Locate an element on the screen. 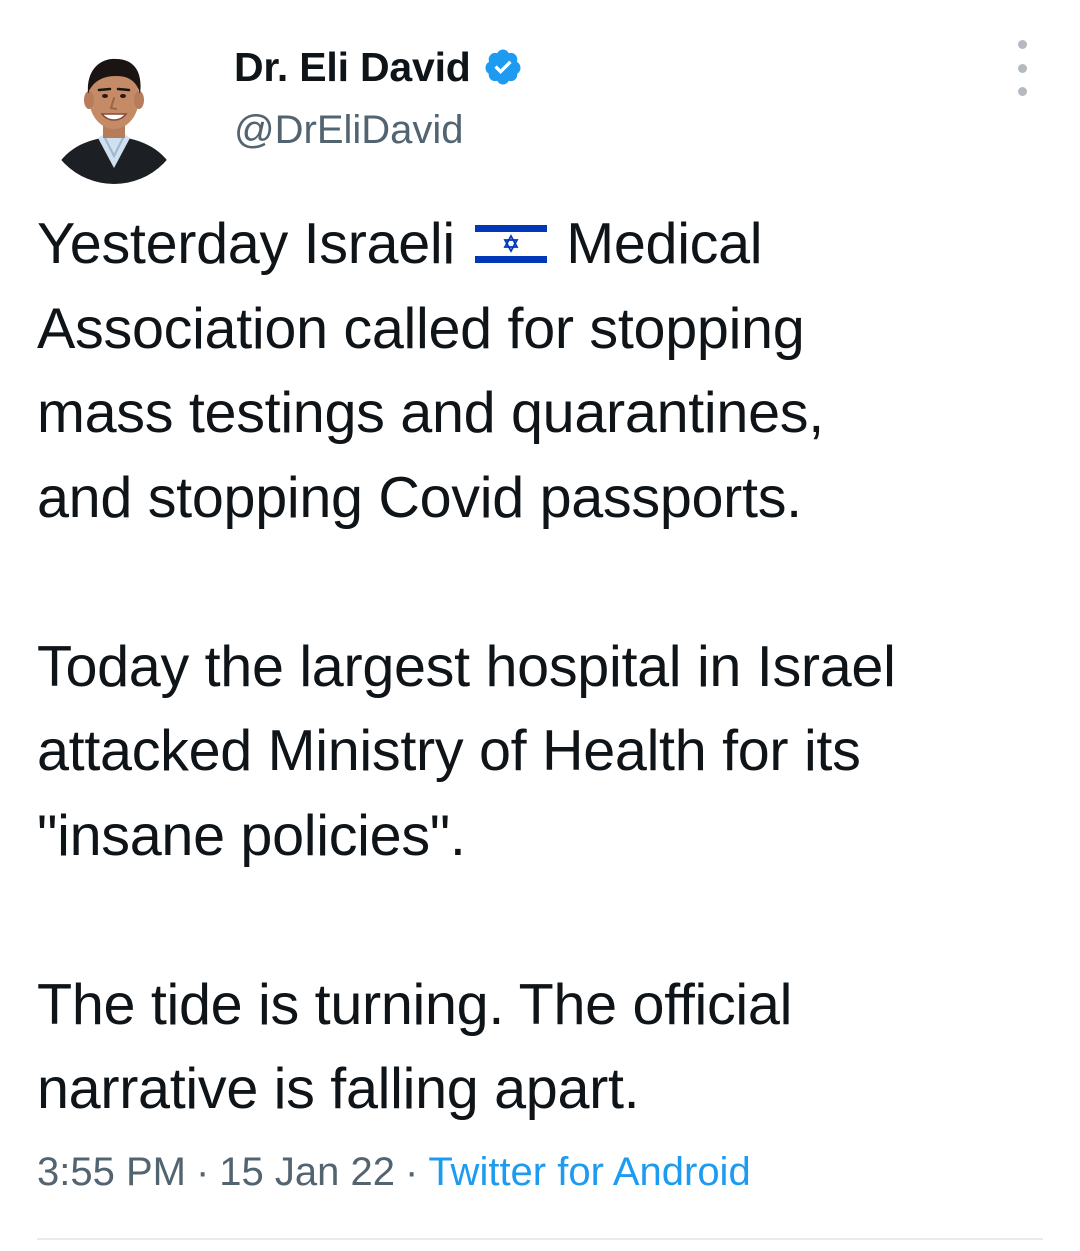 This screenshot has height=1251, width=1080. tweet-metadata: 3:55 PM · 15 Jan 22 · Twitter for Android is located at coordinates (394, 1172).